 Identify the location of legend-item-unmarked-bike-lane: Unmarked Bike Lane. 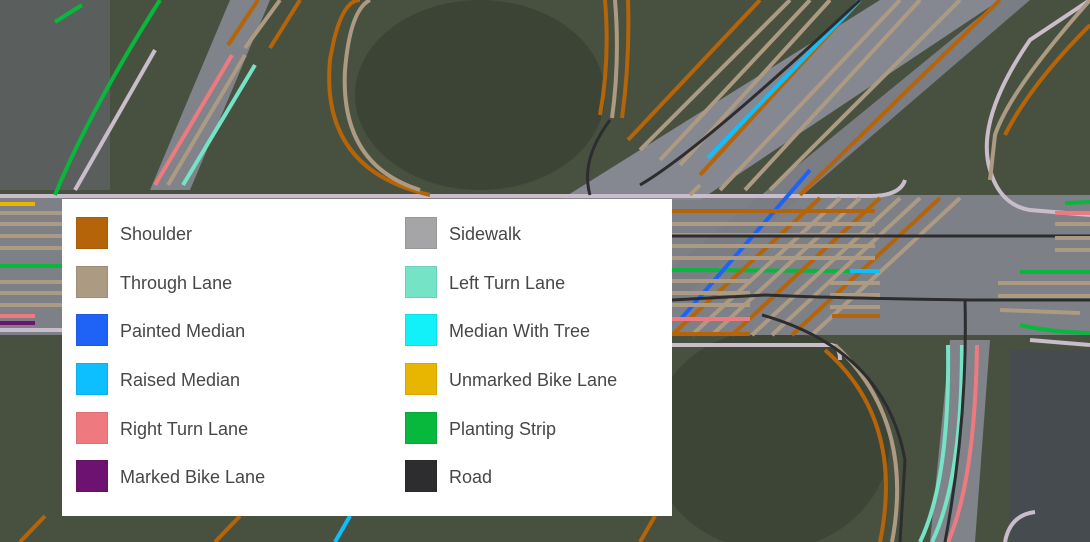
(511, 387).